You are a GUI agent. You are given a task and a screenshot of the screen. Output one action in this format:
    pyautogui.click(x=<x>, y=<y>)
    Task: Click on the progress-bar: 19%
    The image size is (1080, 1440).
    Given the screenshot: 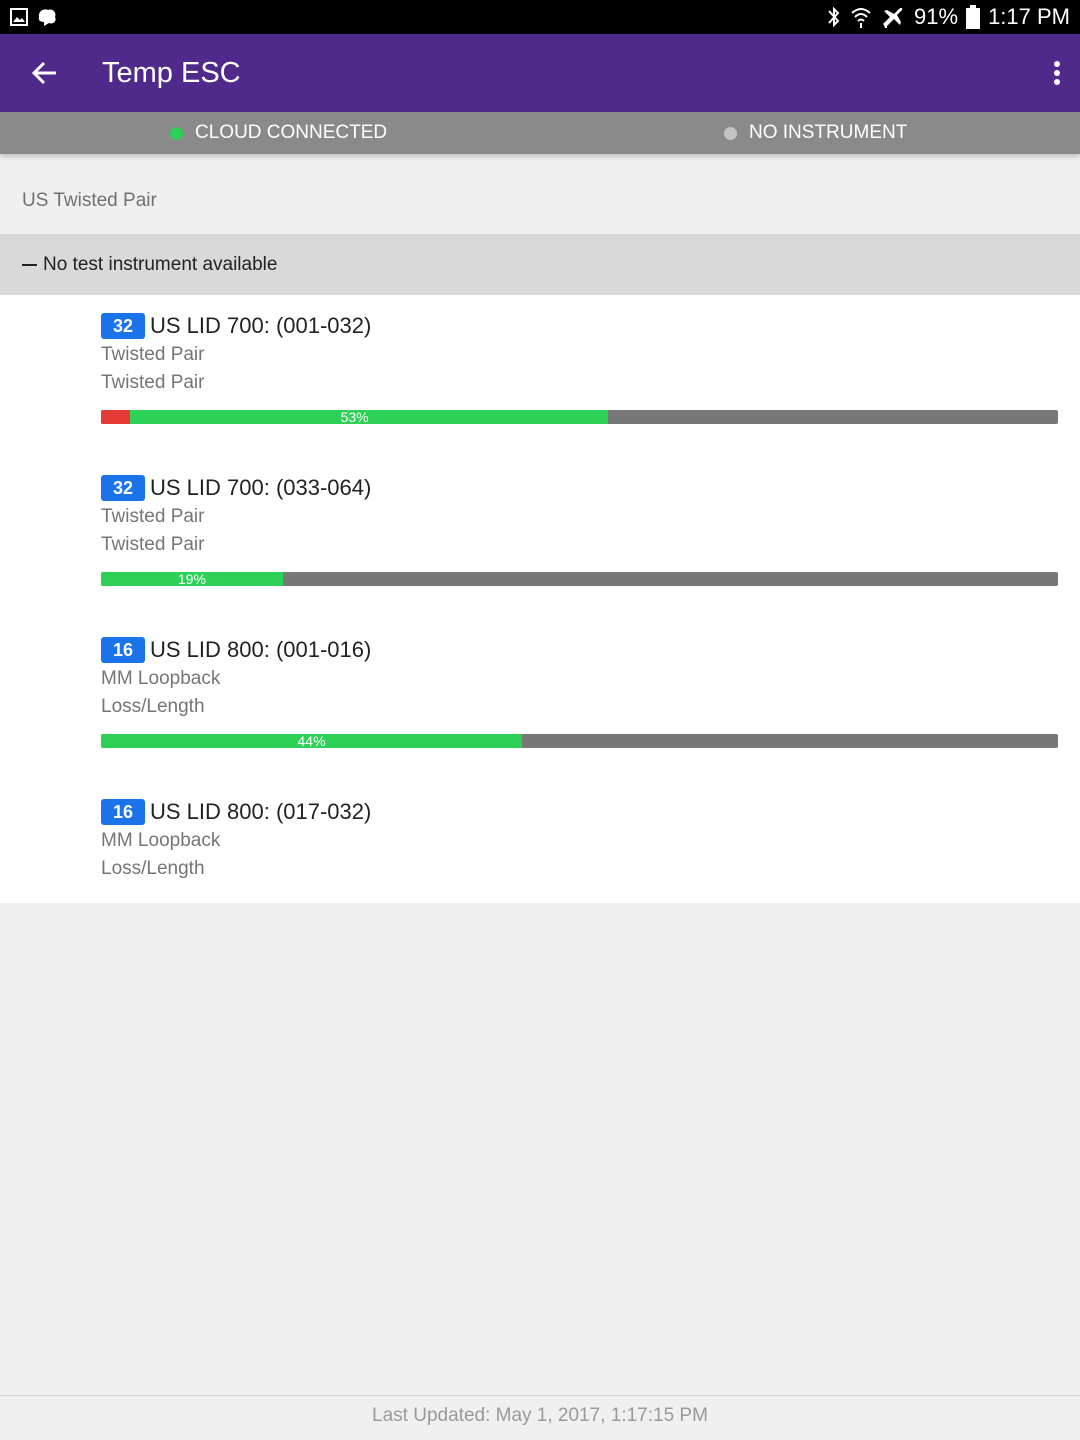 What is the action you would take?
    pyautogui.click(x=579, y=579)
    